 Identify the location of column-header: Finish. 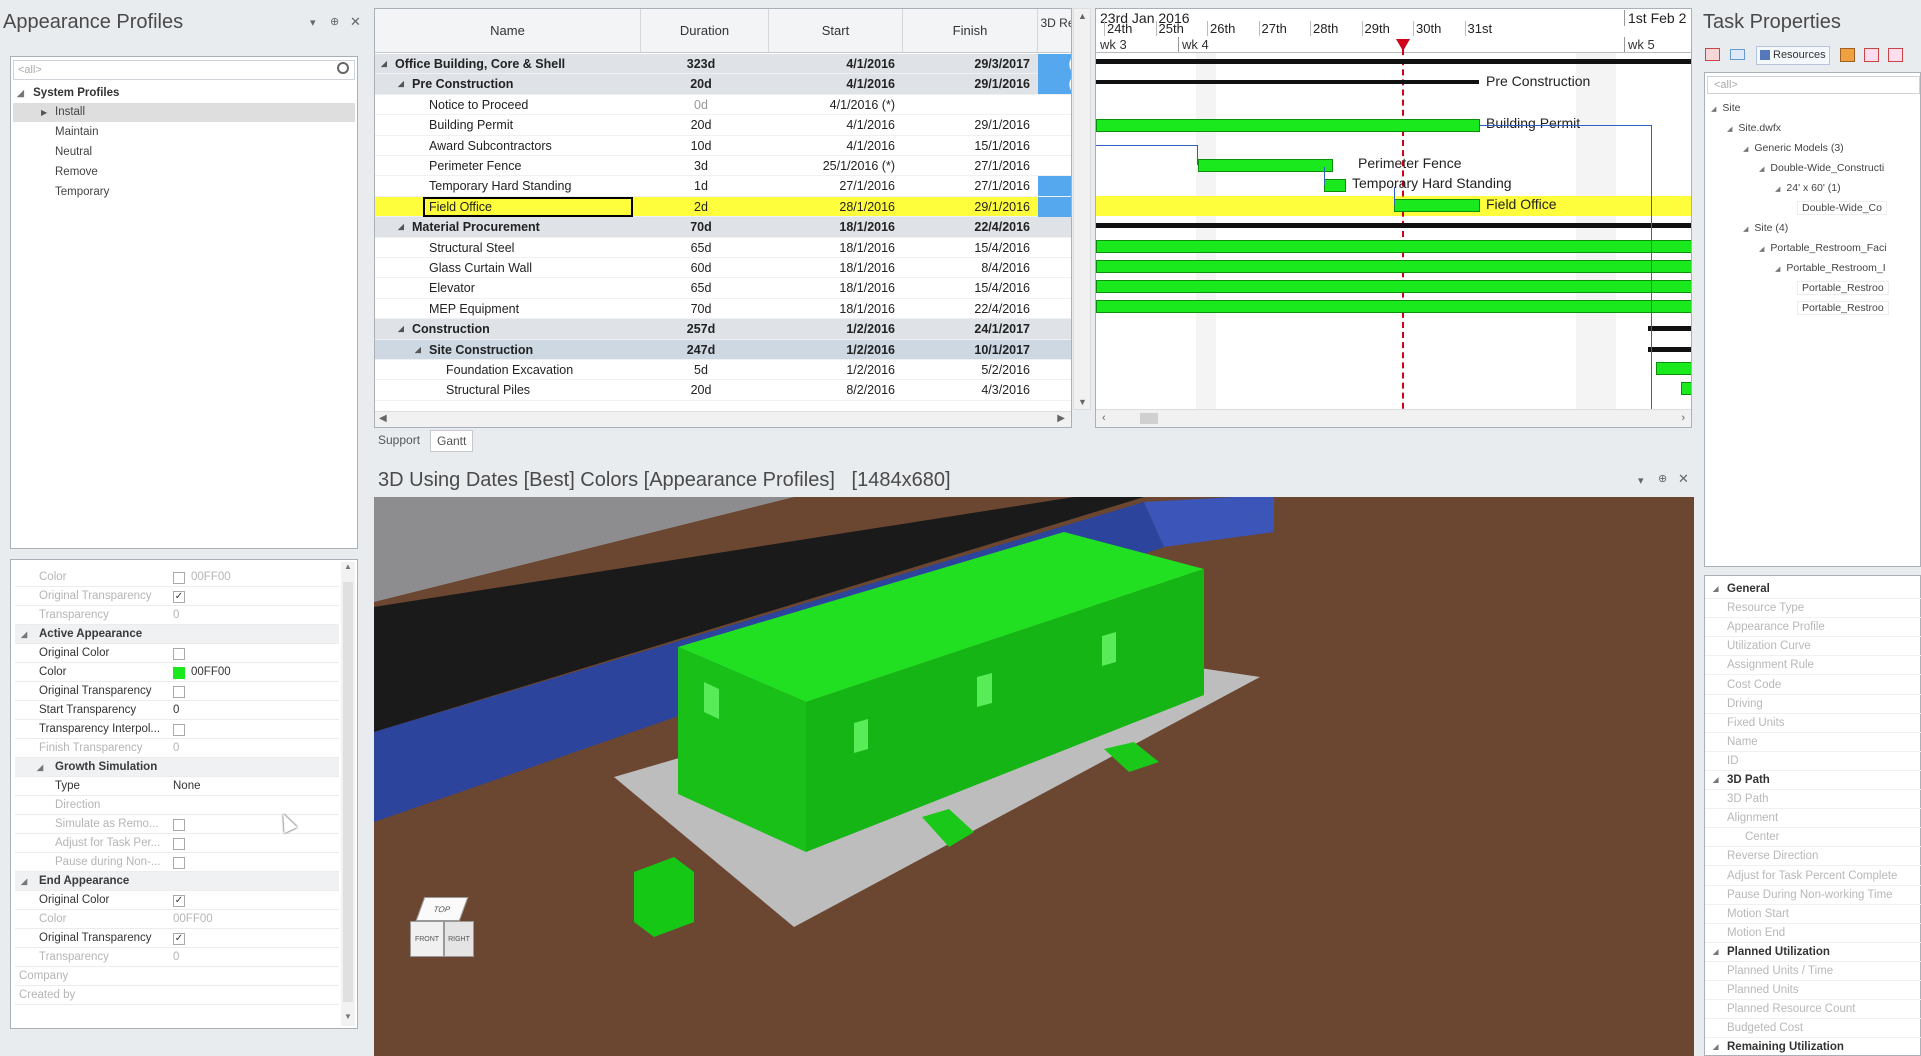
(970, 31).